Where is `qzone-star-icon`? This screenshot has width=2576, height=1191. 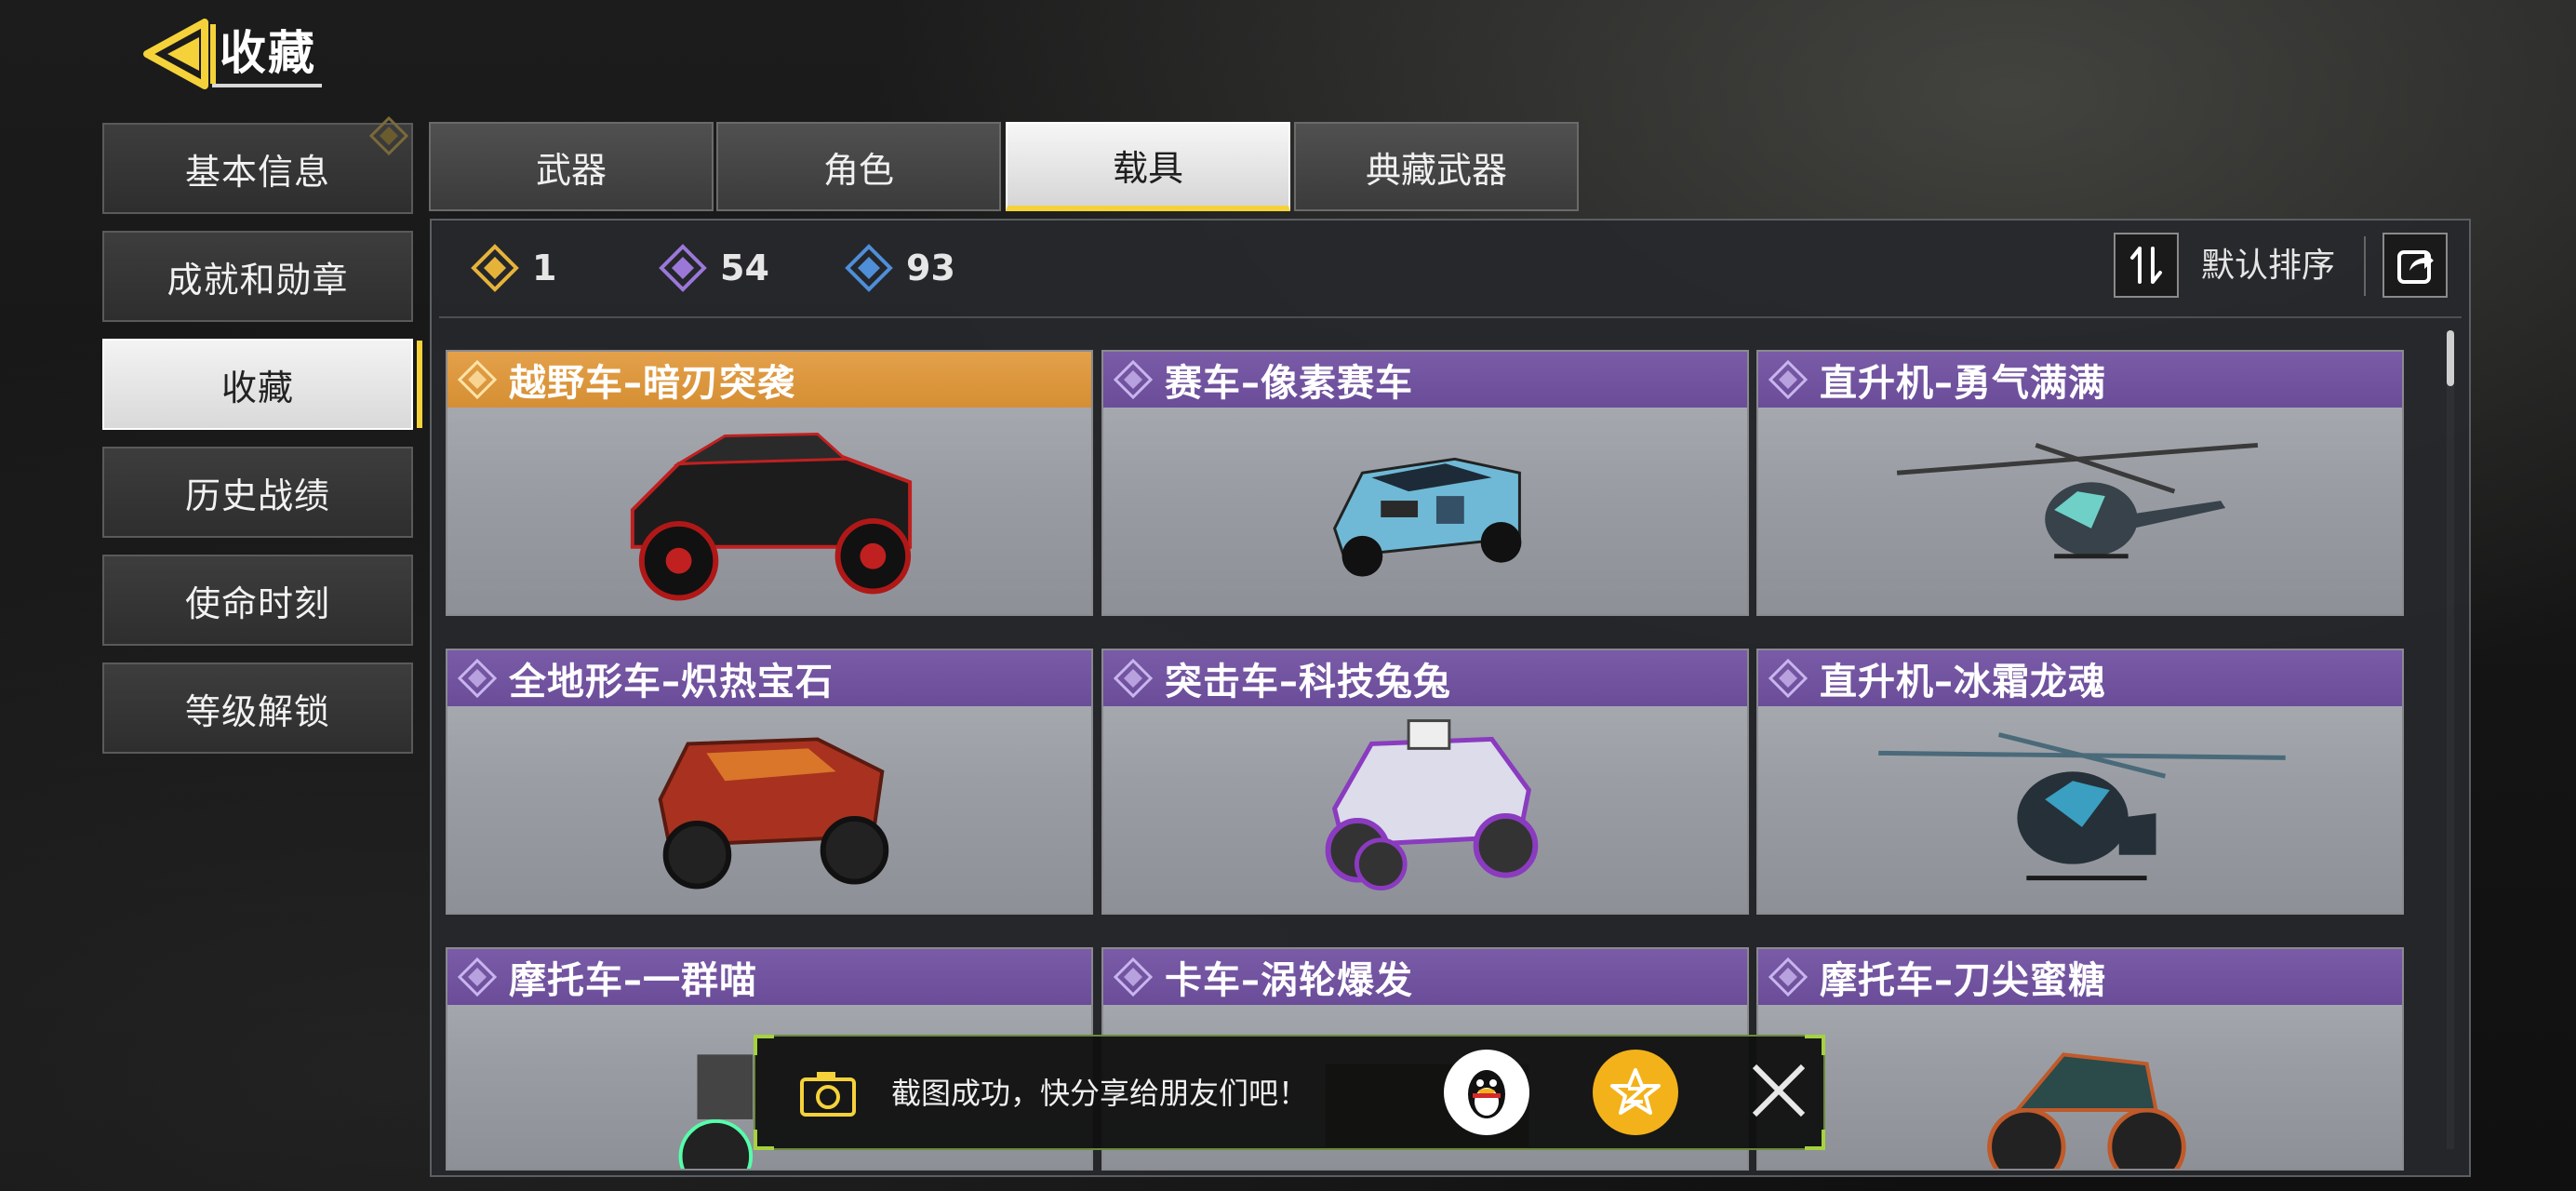
qzone-star-icon is located at coordinates (1635, 1091).